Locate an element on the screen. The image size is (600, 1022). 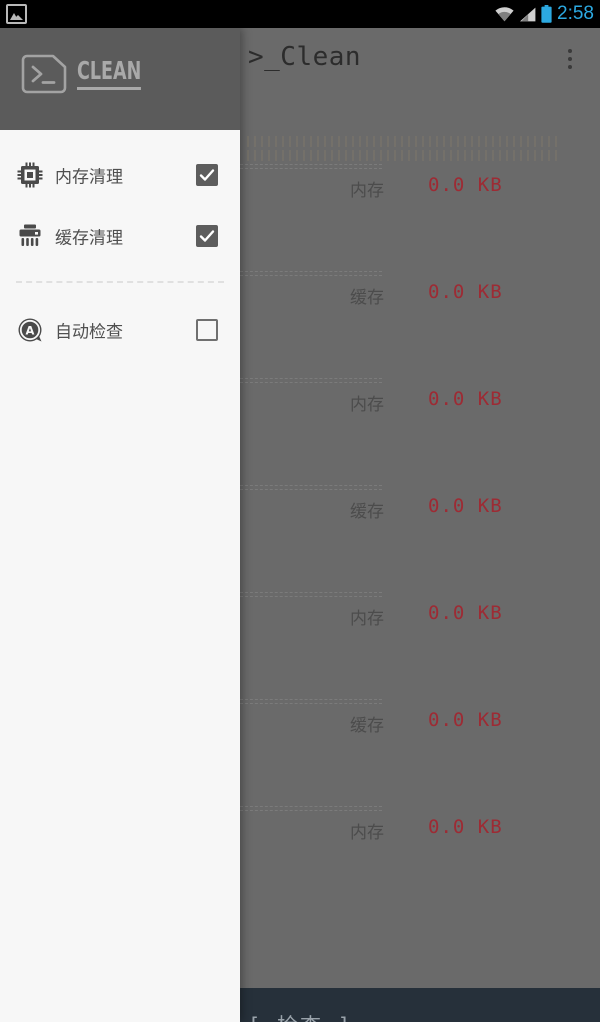
sidebar-item-label: 缓存清理 is located at coordinates (89, 238).